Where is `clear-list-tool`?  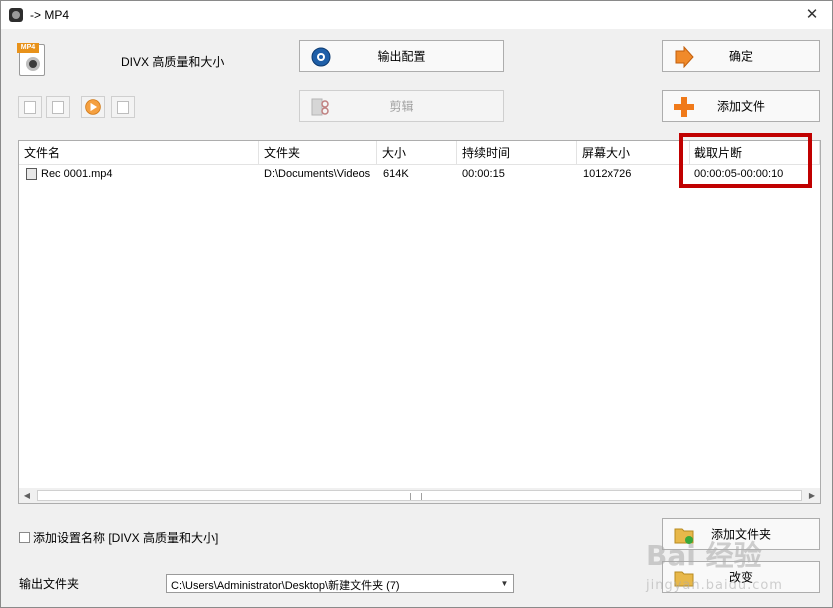
clear-list-tool is located at coordinates (58, 107).